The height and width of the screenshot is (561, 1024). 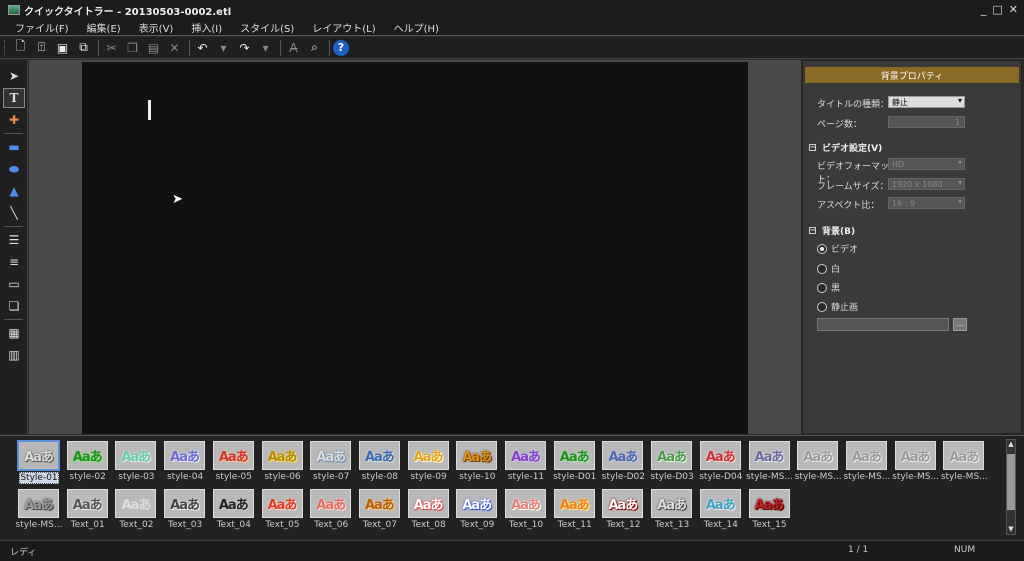 What do you see at coordinates (86, 512) in the screenshot?
I see `style-thumbnail-text-01: Aaあ Text_01` at bounding box center [86, 512].